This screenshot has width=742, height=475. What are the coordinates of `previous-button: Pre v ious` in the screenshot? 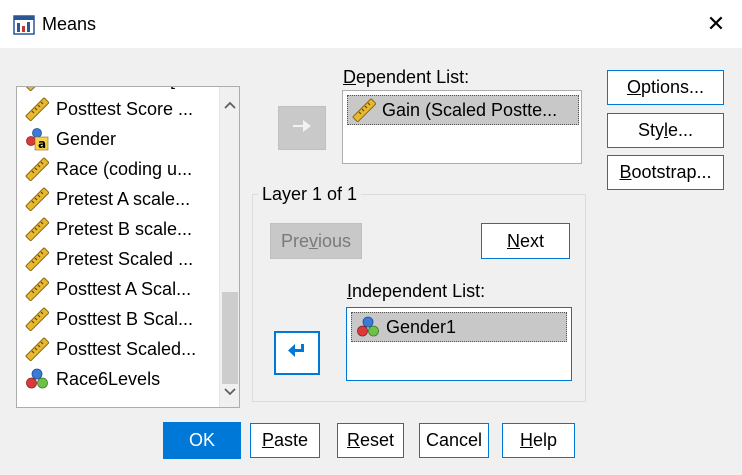 It's located at (316, 241).